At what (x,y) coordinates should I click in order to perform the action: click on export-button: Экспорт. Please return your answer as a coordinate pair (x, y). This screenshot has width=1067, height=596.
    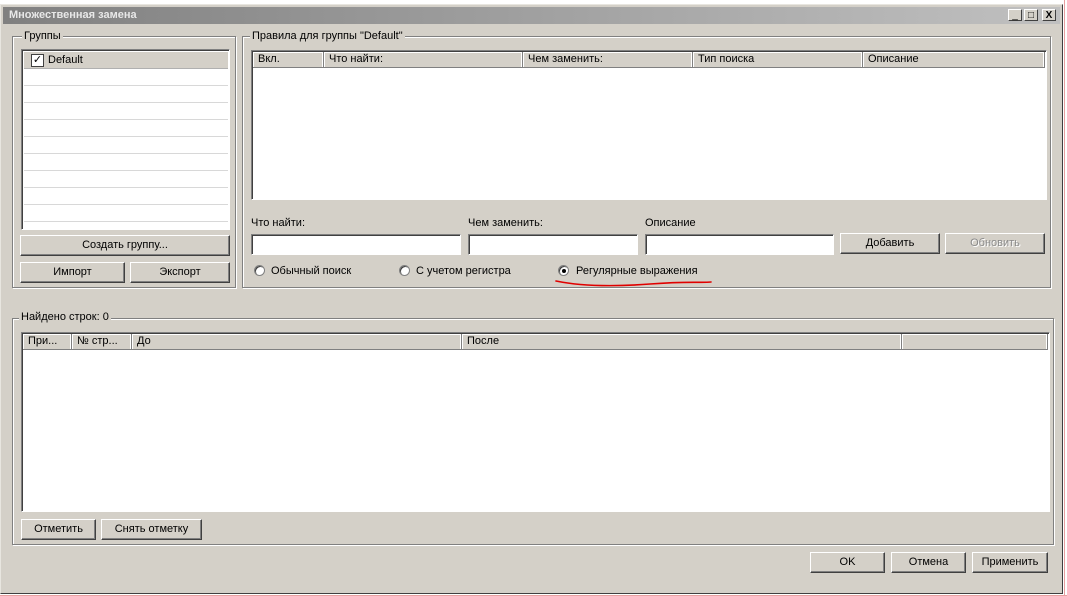
    Looking at the image, I should click on (180, 272).